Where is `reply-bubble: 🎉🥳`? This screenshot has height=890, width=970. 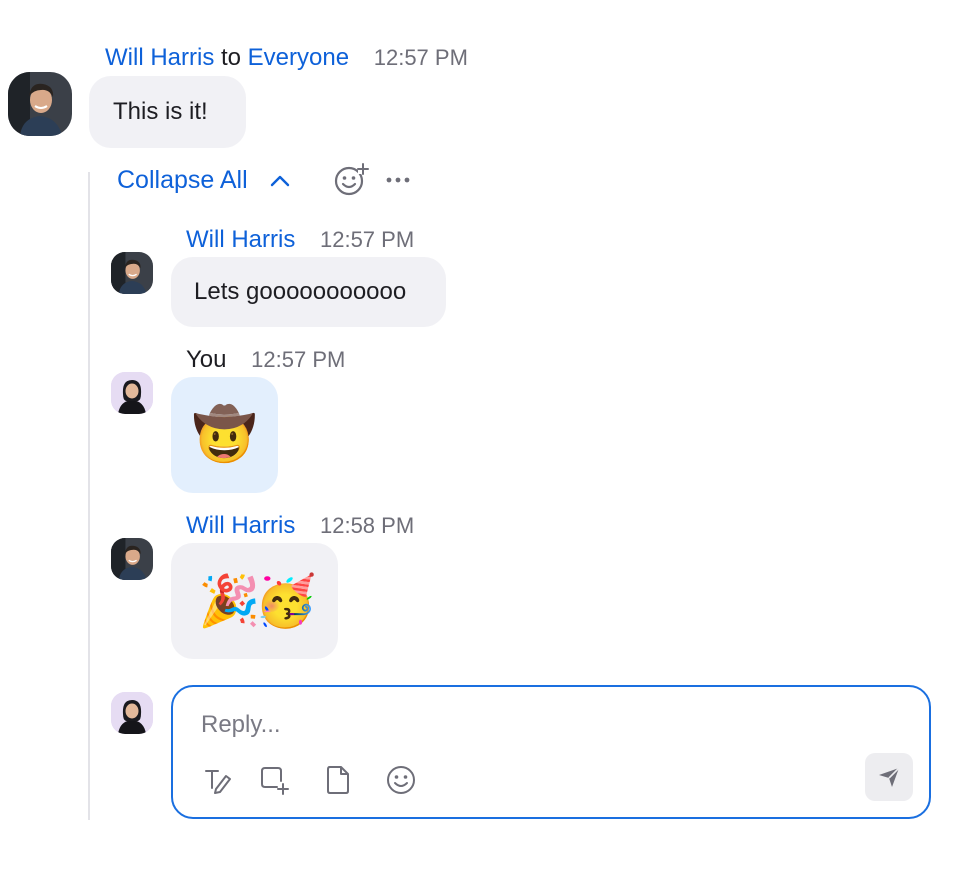 reply-bubble: 🎉🥳 is located at coordinates (254, 601).